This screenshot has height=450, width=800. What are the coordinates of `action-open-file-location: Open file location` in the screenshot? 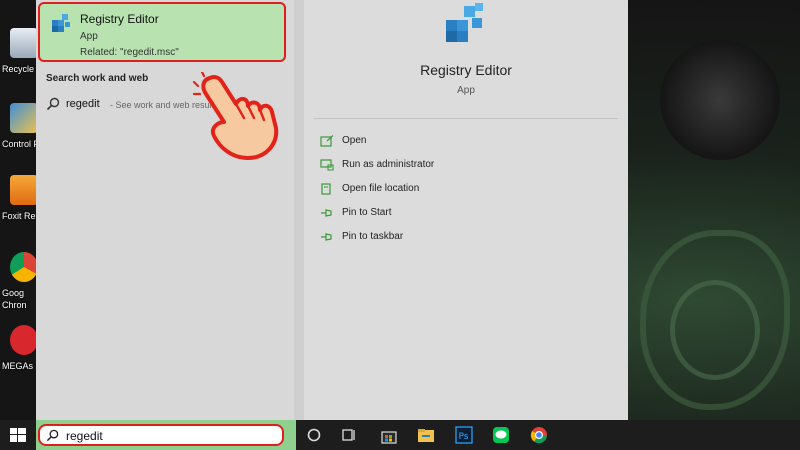 It's located at (420, 190).